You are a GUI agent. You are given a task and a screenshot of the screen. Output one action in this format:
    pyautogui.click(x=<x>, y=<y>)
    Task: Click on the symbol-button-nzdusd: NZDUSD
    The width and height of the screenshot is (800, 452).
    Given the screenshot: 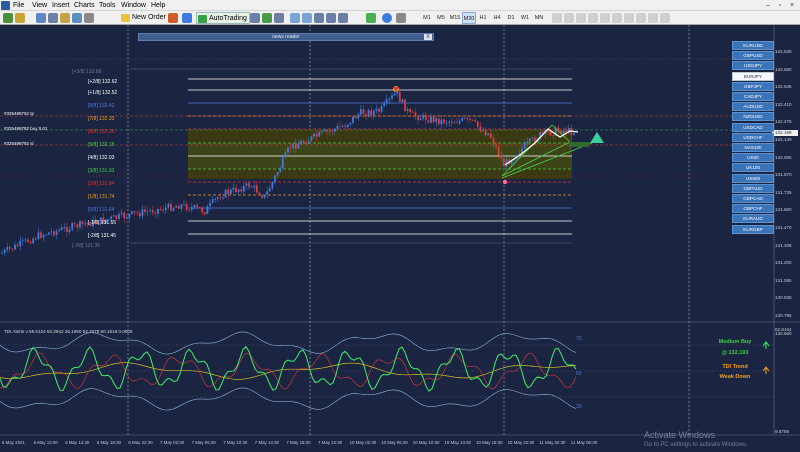 What is the action you would take?
    pyautogui.click(x=753, y=117)
    